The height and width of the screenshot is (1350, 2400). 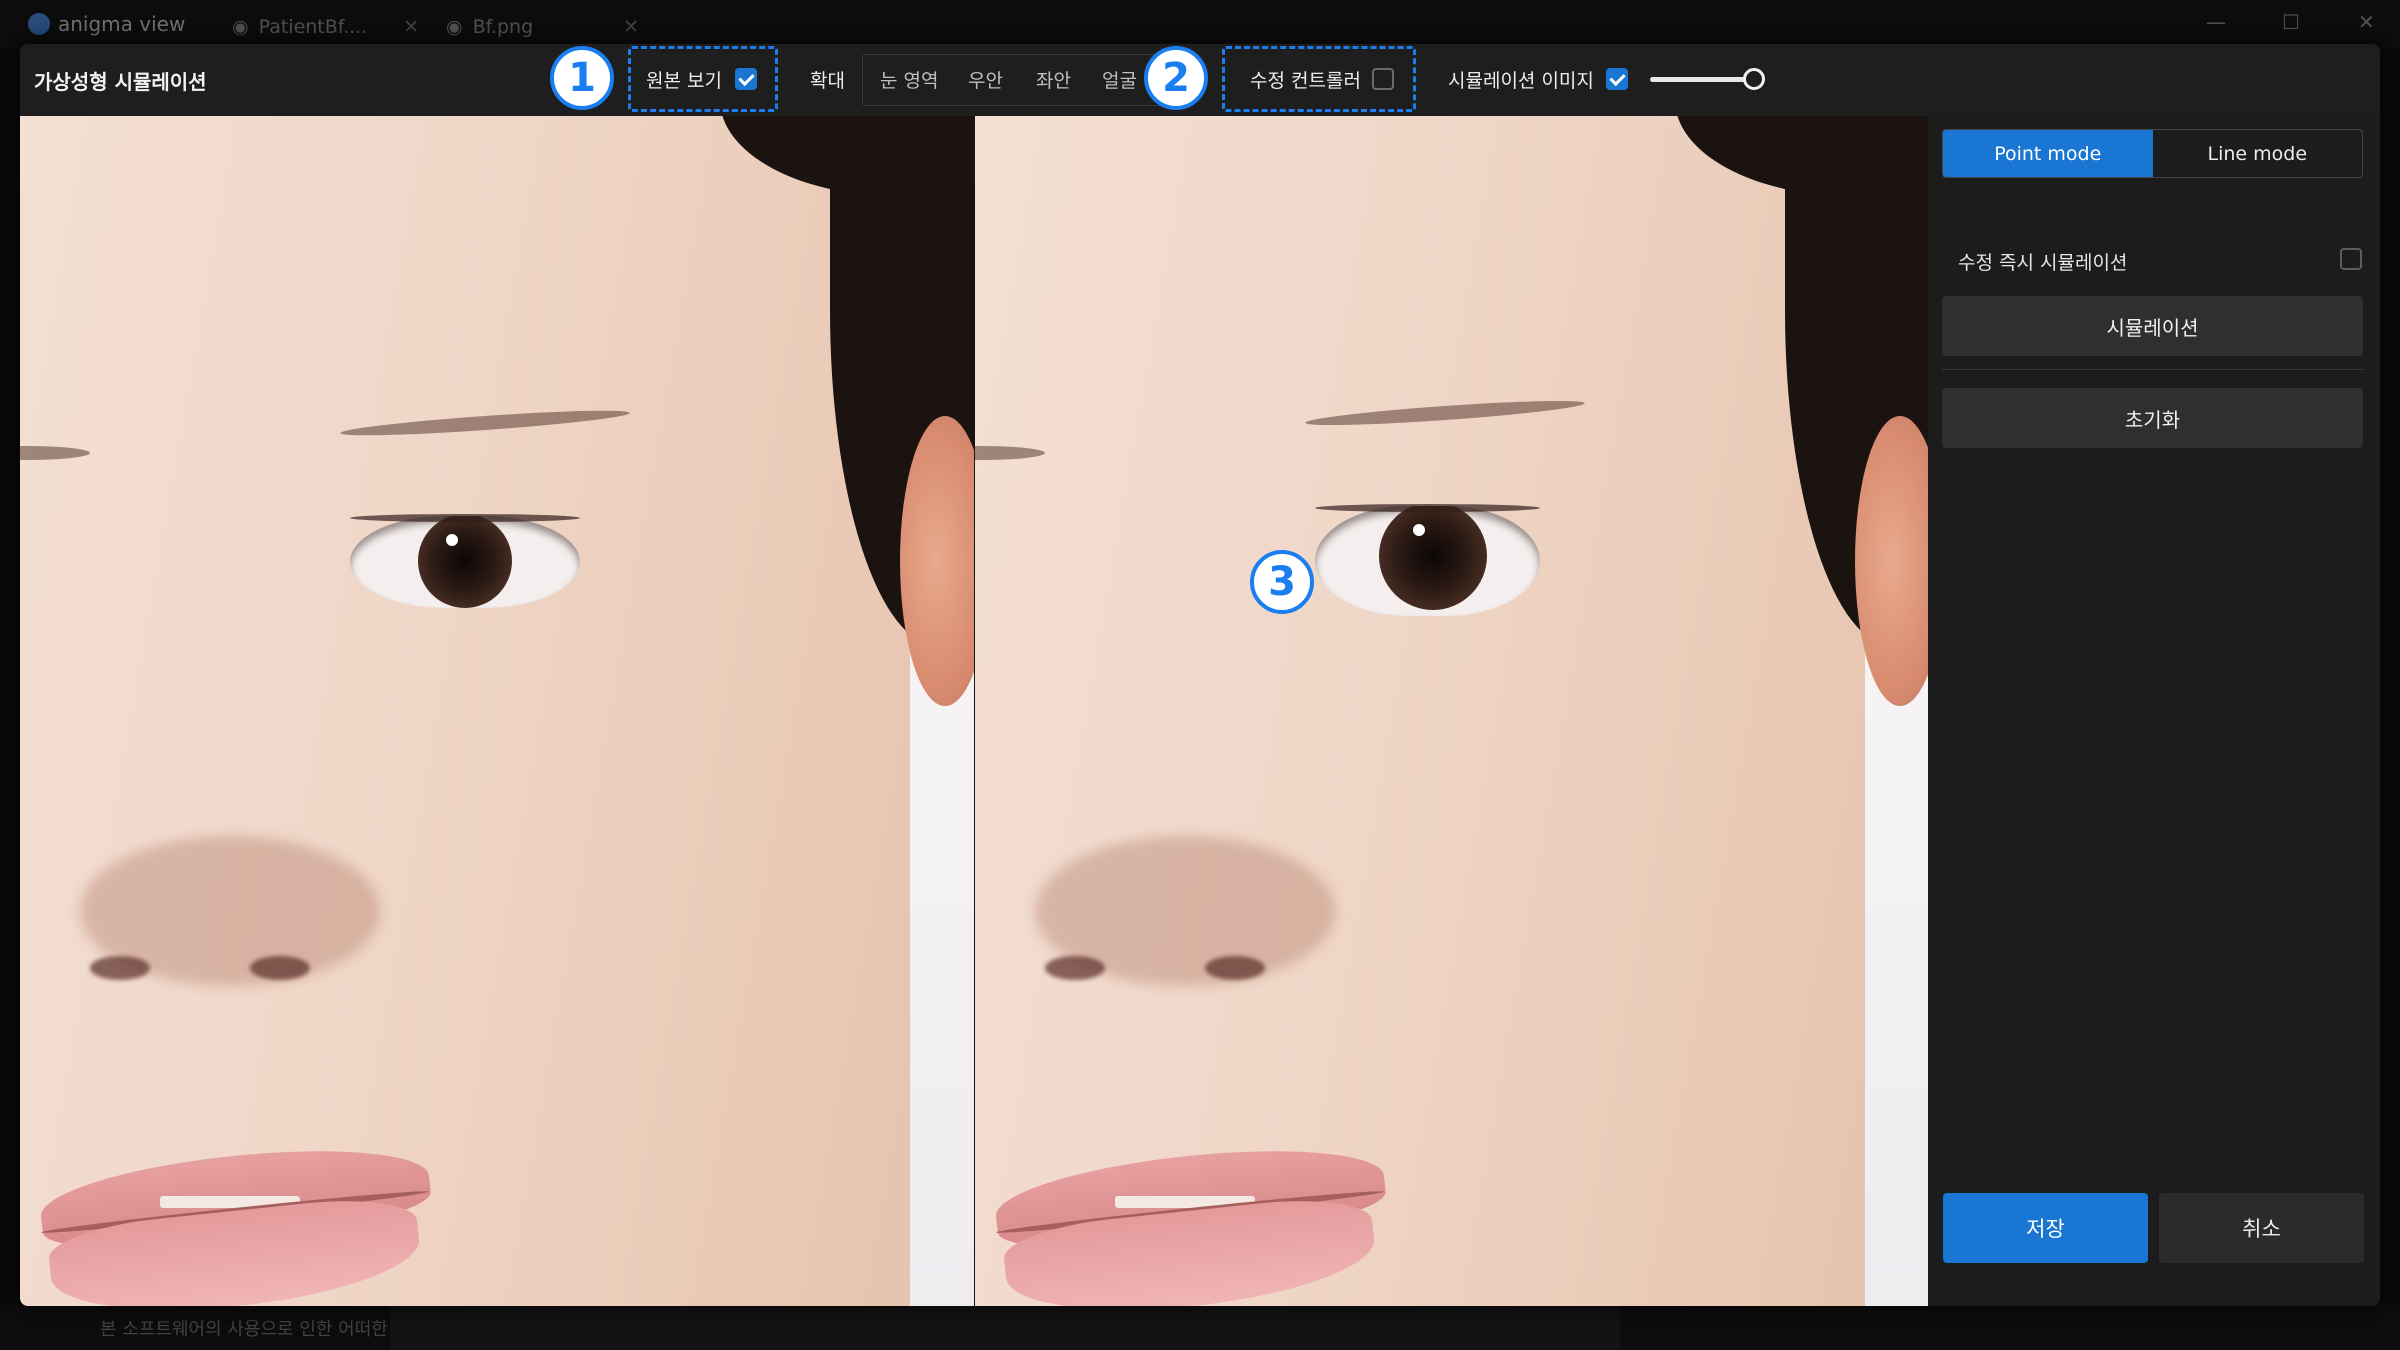 What do you see at coordinates (1176, 78) in the screenshot?
I see `callout-badge-2: 2` at bounding box center [1176, 78].